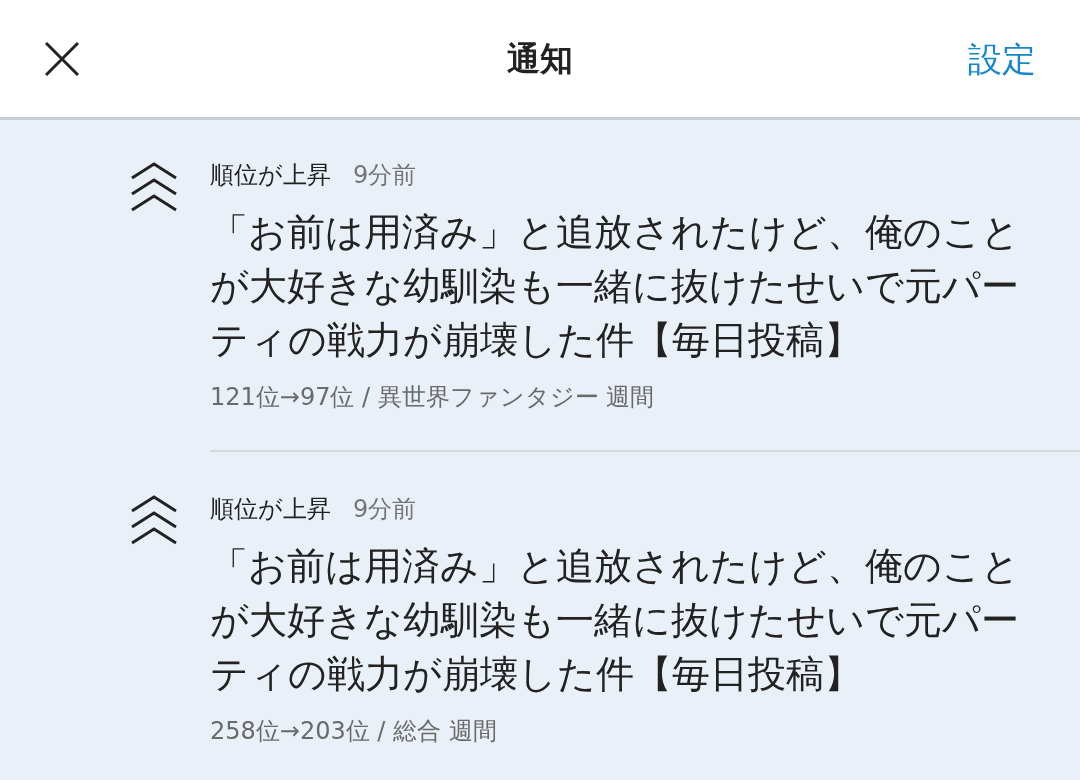  What do you see at coordinates (433, 397) in the screenshot?
I see `ranking-detail: 121位→97位 / 異世界ファンタジー 週間` at bounding box center [433, 397].